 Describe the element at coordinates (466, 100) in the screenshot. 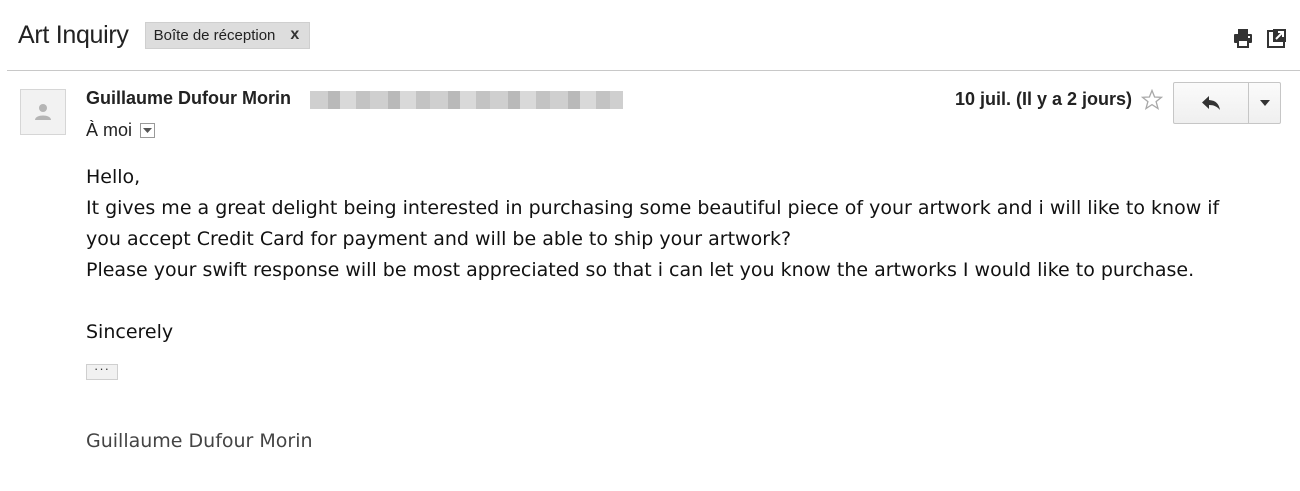

I see `sender-email-redacted` at that location.